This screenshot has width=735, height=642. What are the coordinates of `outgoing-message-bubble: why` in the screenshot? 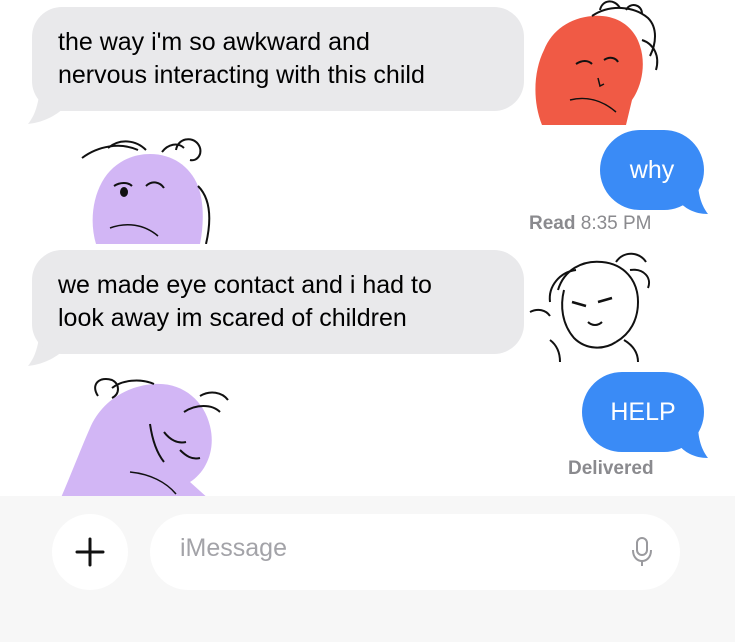 It's located at (652, 170).